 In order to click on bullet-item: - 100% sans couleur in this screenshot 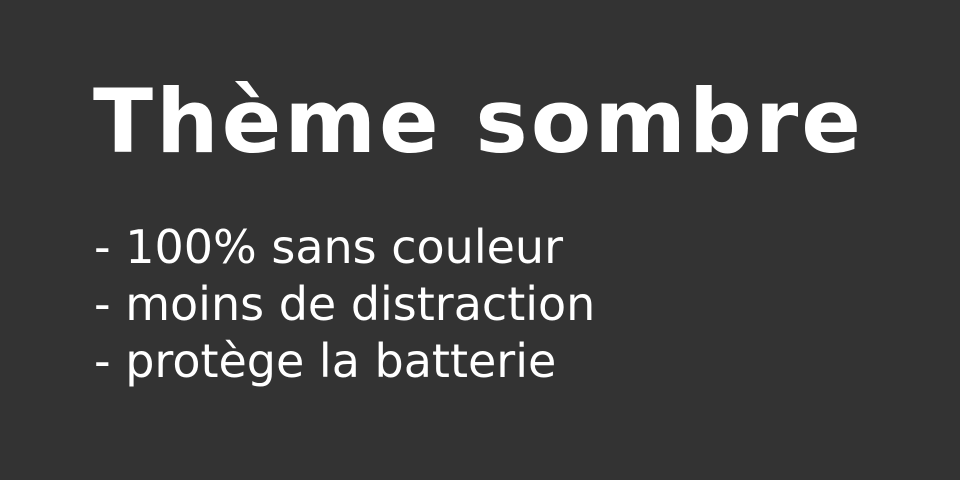, I will do `click(328, 247)`.